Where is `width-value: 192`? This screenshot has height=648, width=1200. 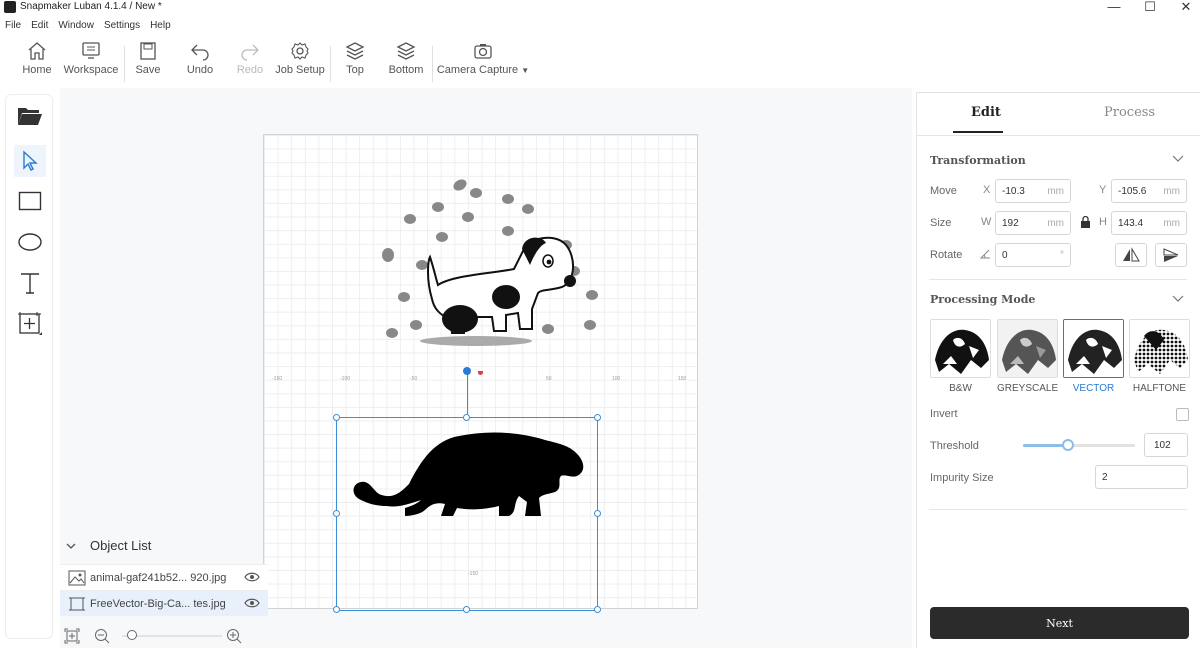
width-value: 192 is located at coordinates (1010, 223).